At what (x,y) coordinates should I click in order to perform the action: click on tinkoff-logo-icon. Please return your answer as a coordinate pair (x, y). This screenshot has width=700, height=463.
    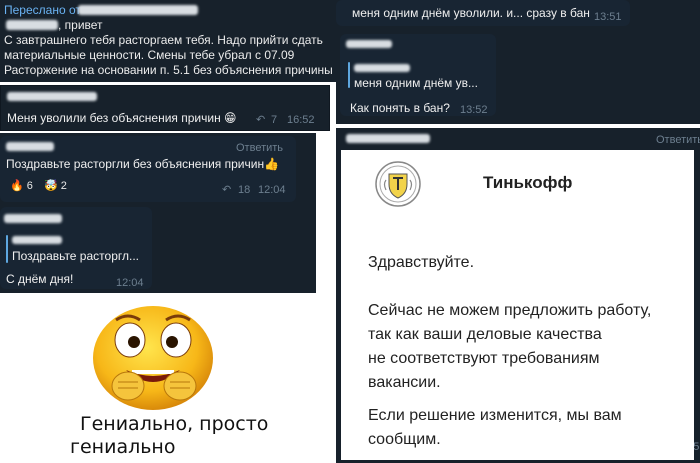
    Looking at the image, I should click on (398, 184).